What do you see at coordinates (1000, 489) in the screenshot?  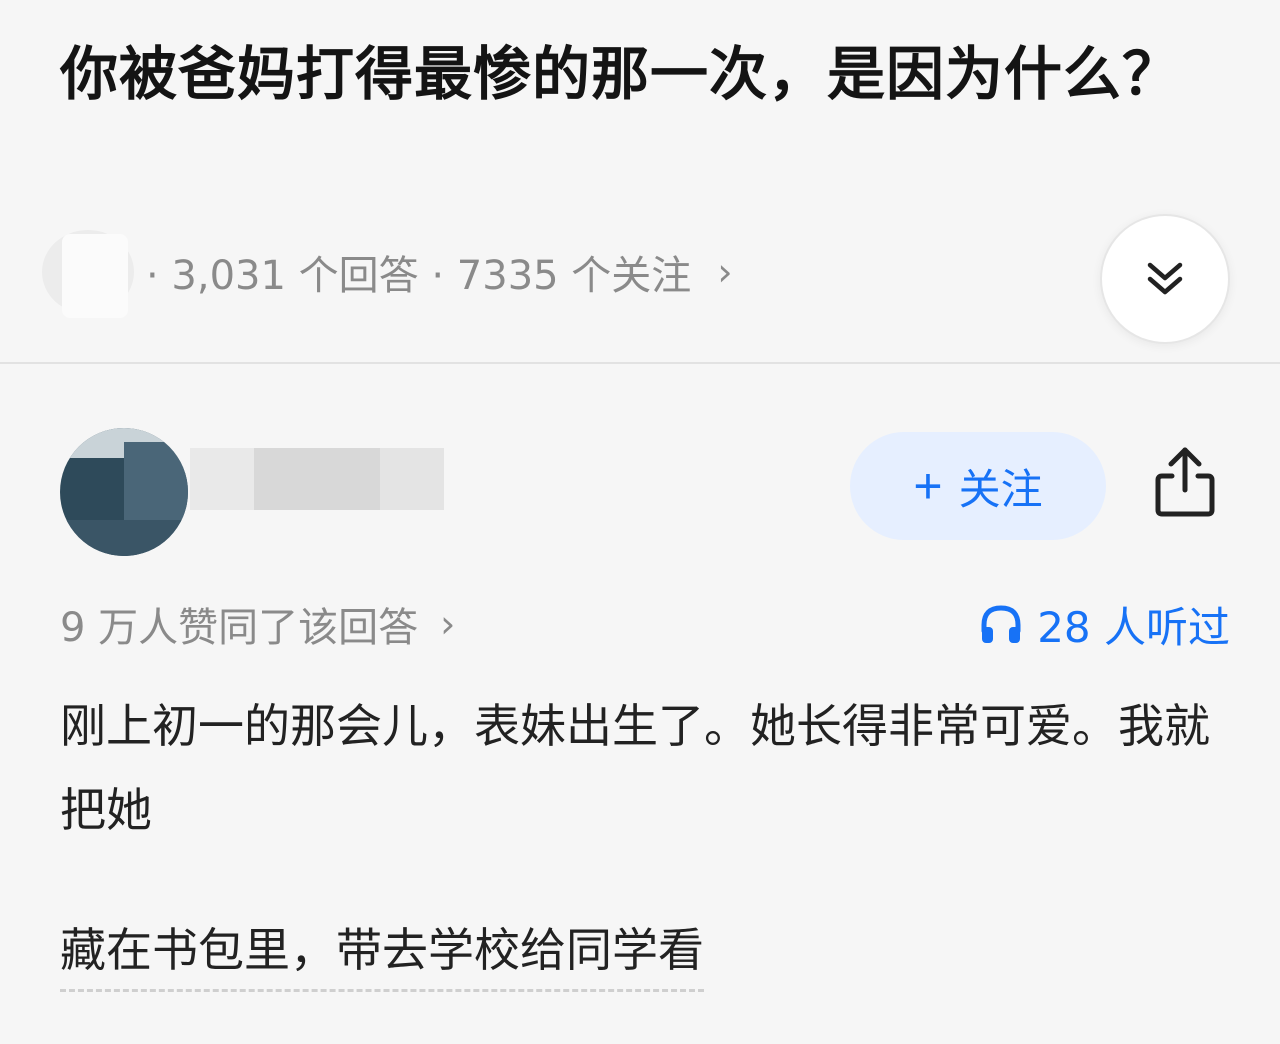 I see `follow-label: 关注` at bounding box center [1000, 489].